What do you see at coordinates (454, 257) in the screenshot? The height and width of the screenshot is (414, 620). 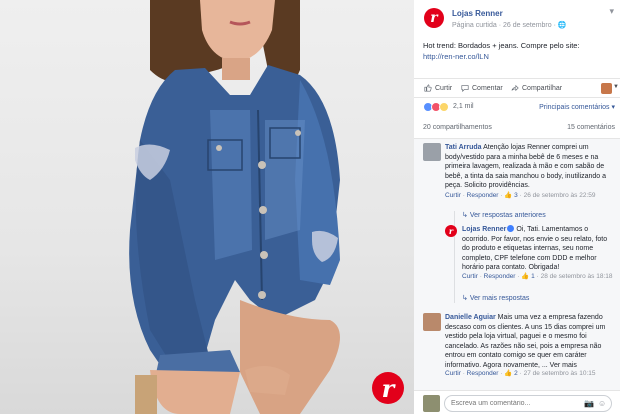 I see `thread-line` at bounding box center [454, 257].